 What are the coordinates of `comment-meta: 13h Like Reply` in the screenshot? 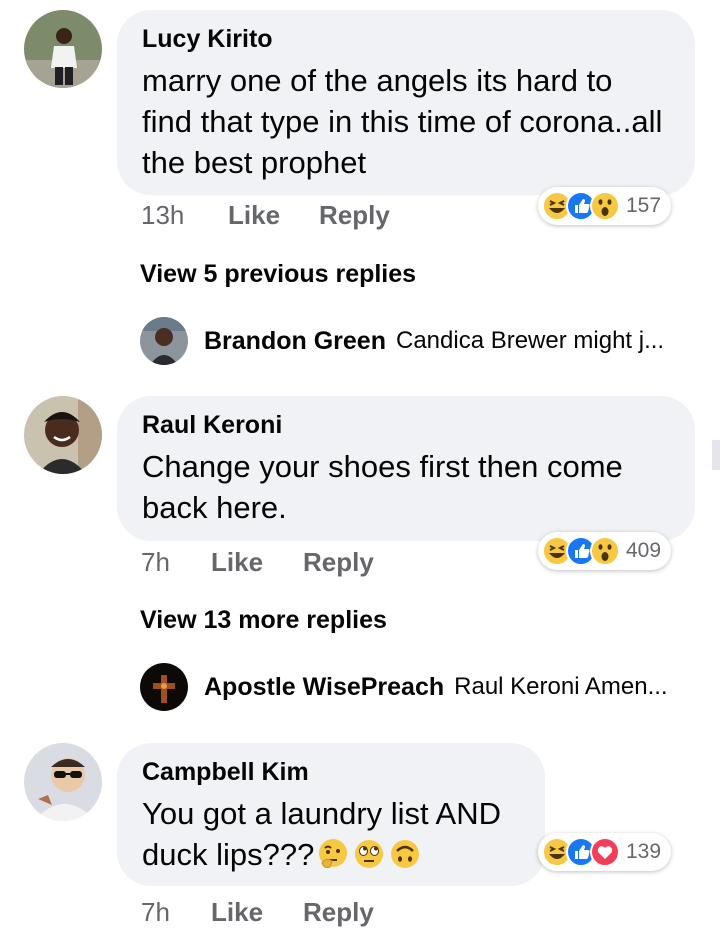 It's located at (360, 216).